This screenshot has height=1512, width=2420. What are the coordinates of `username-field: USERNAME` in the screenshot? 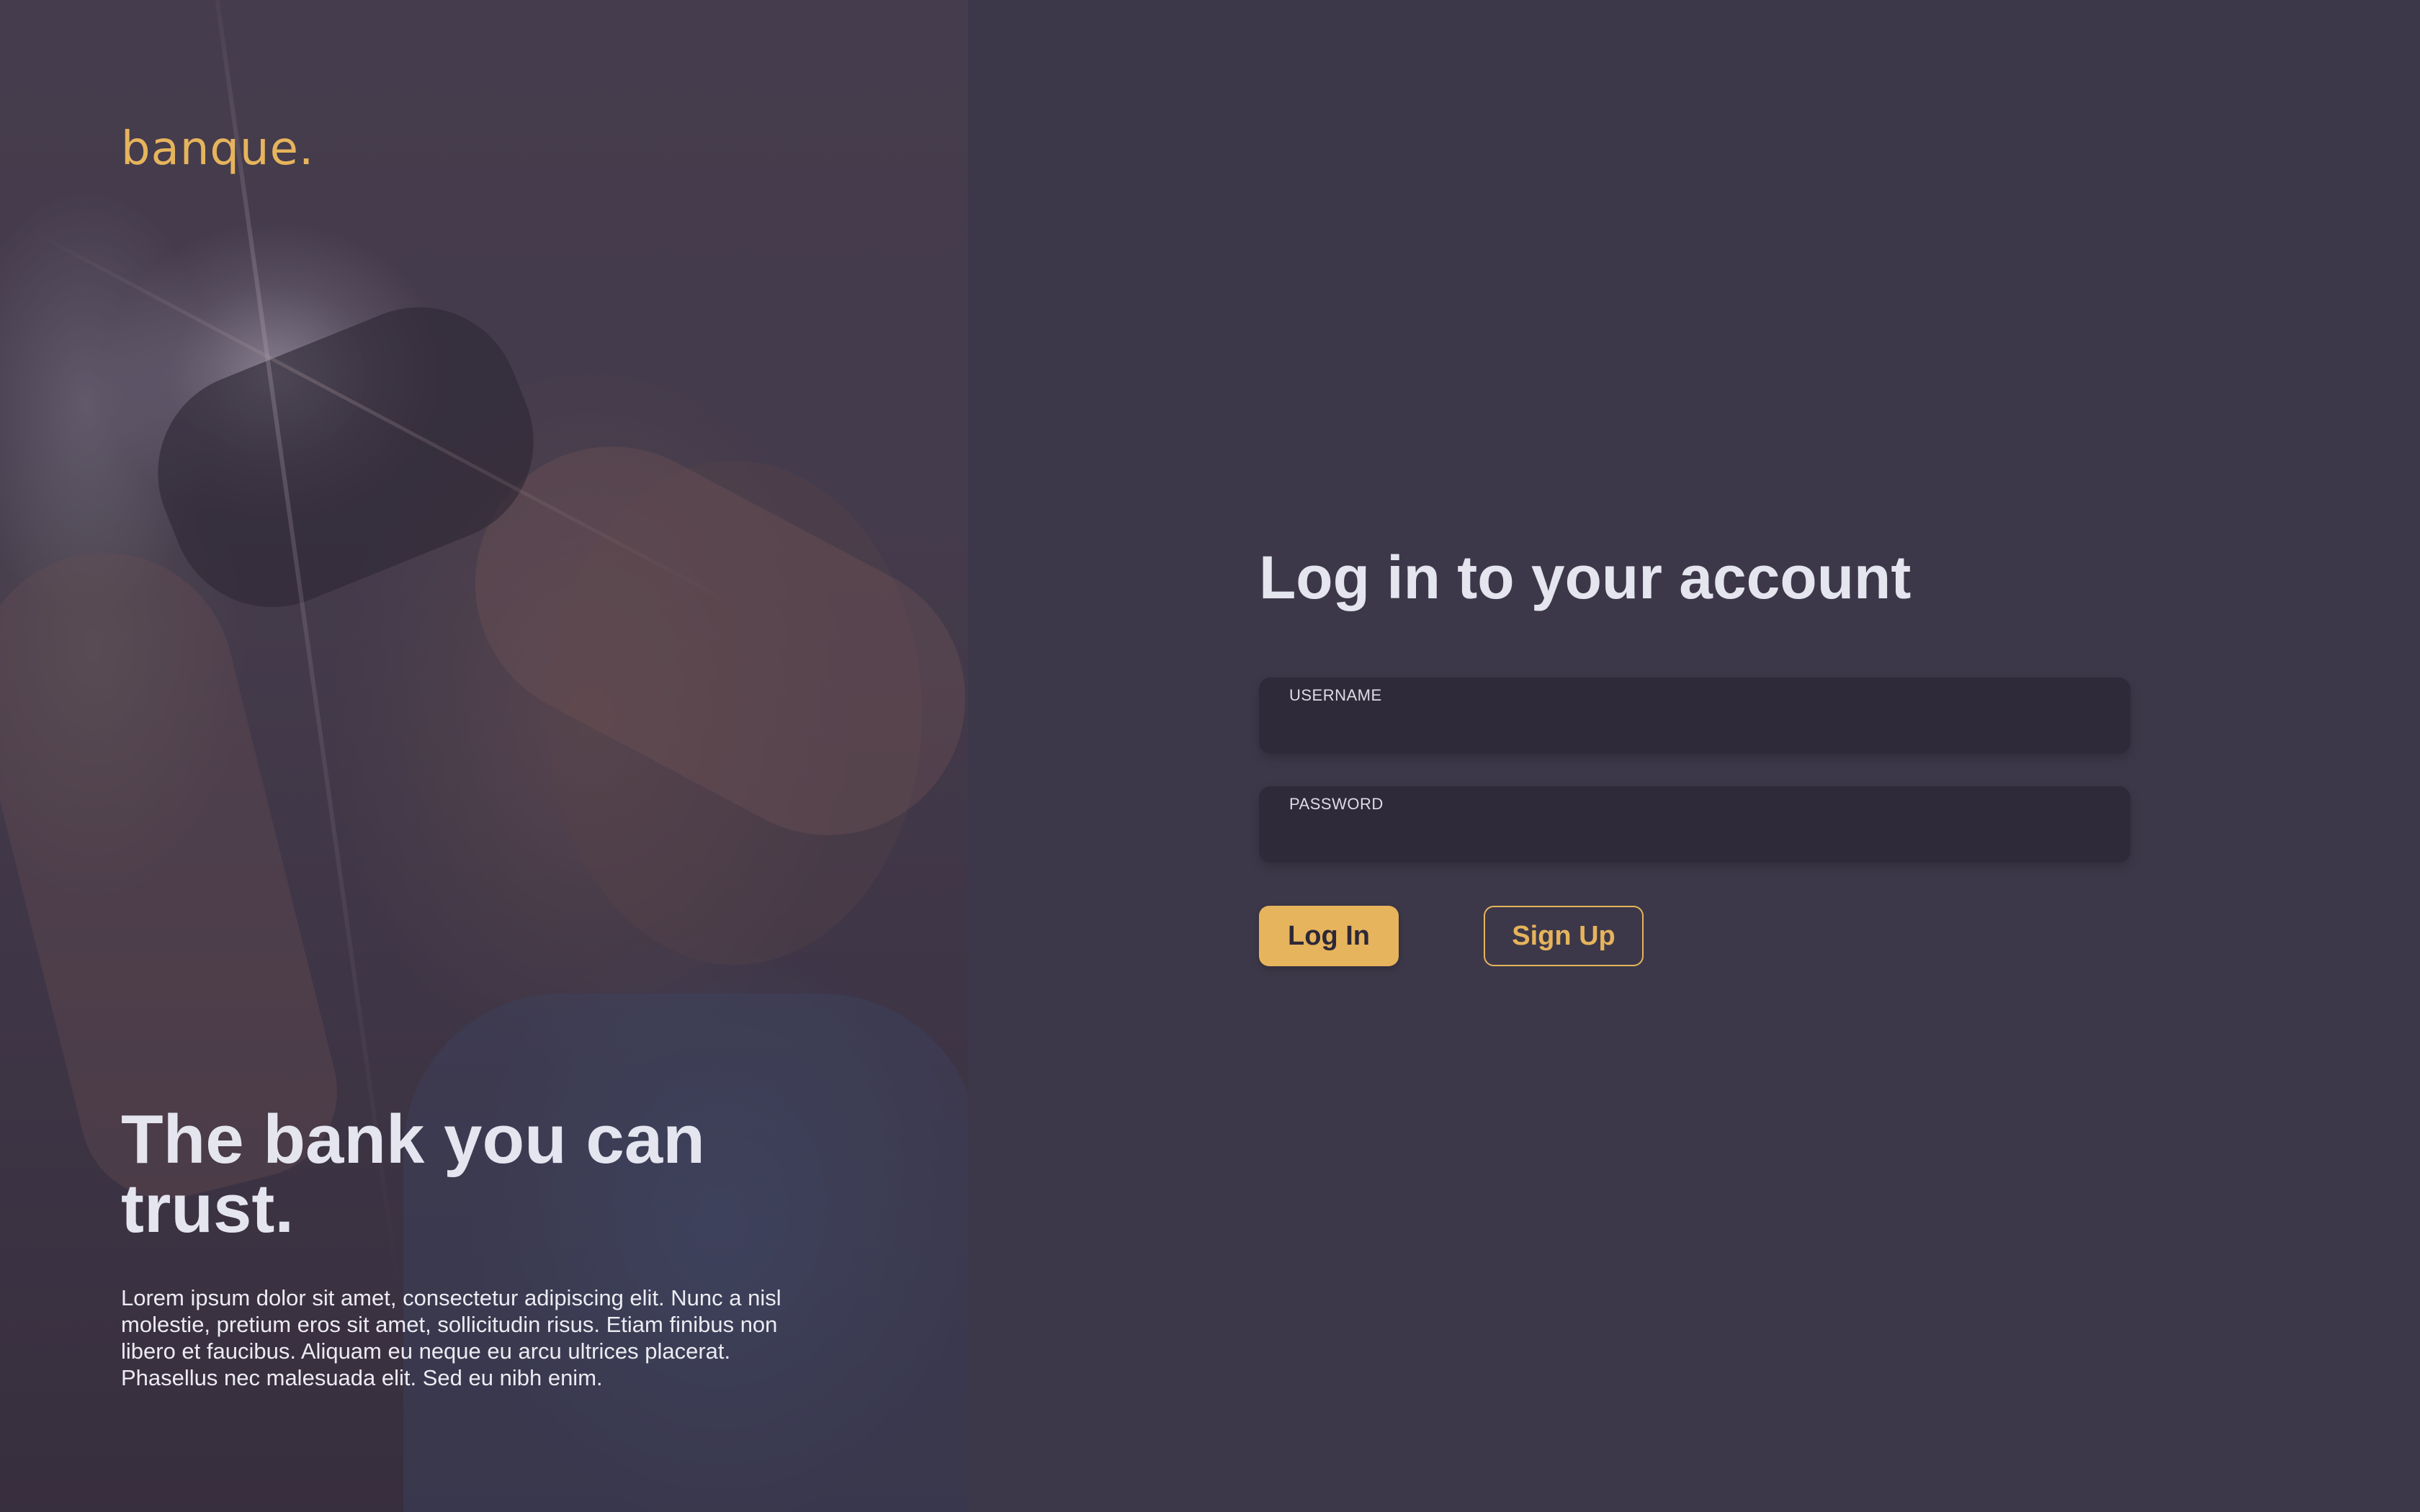 It's located at (1694, 716).